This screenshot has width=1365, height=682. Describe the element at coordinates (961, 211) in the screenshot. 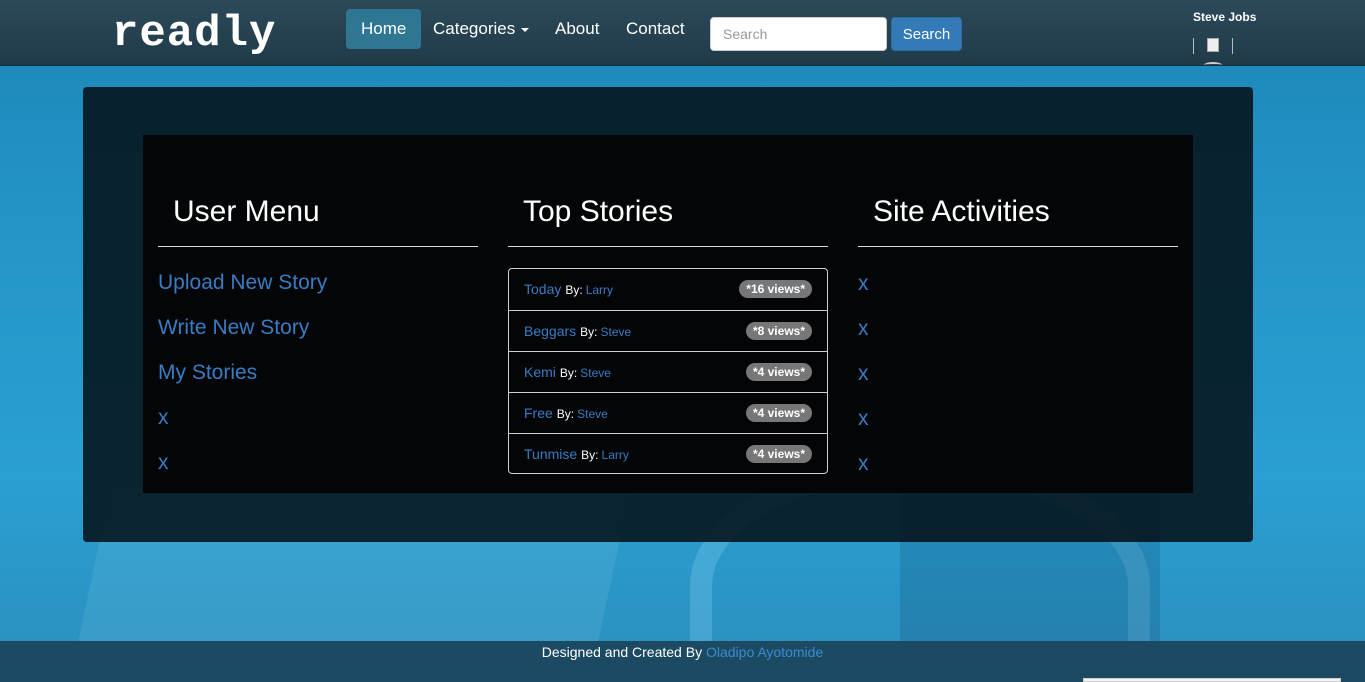

I see `site-activities-heading: Site Activities` at that location.